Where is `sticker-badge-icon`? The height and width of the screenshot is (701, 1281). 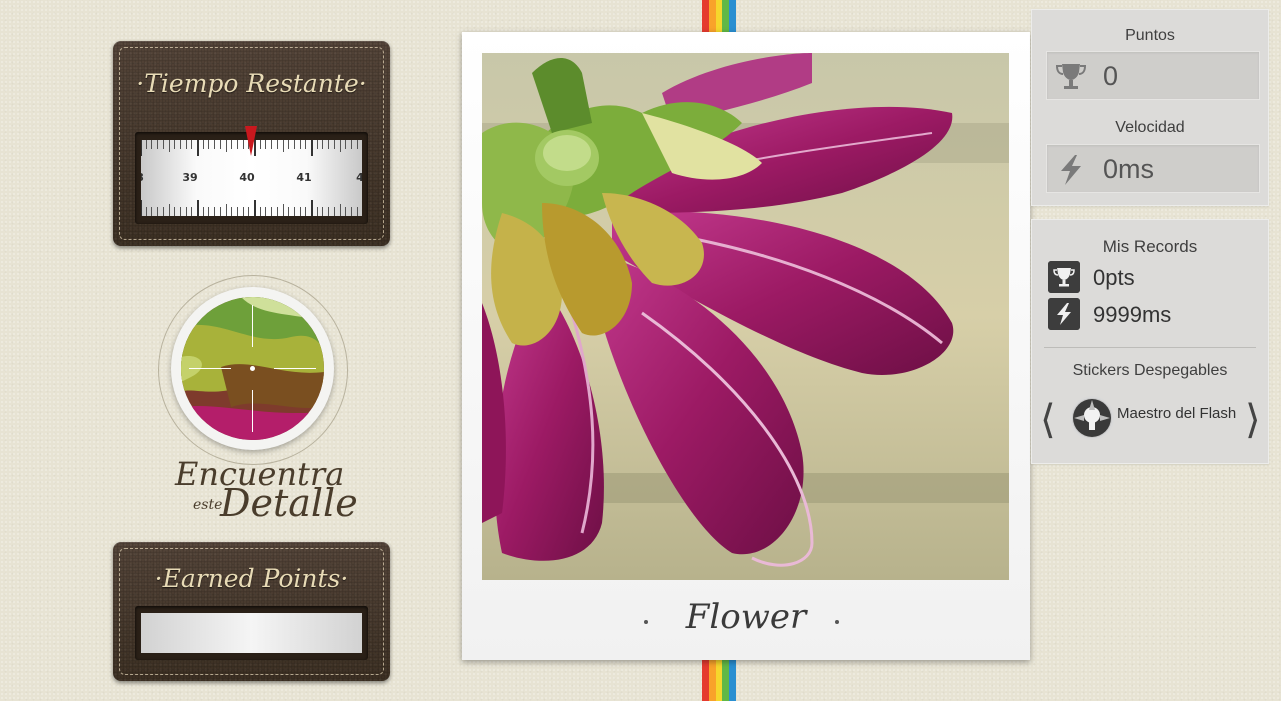 sticker-badge-icon is located at coordinates (1092, 418).